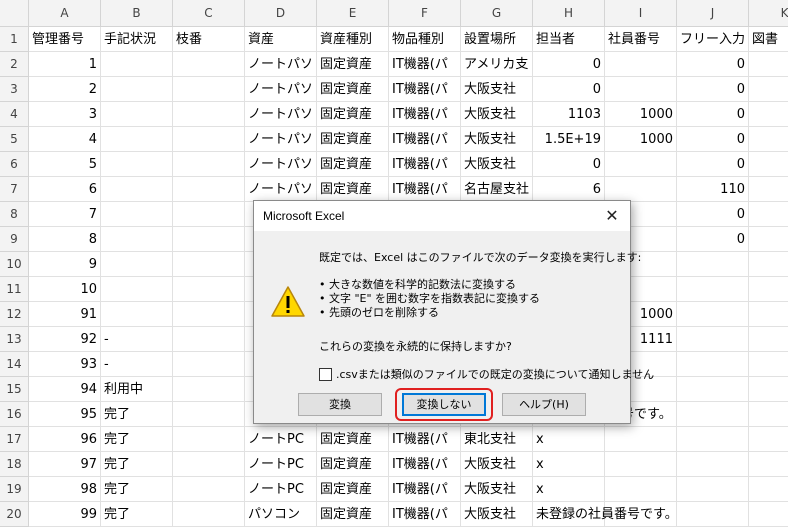 This screenshot has height=529, width=788. What do you see at coordinates (569, 439) in the screenshot?
I see `cell-h17: x` at bounding box center [569, 439].